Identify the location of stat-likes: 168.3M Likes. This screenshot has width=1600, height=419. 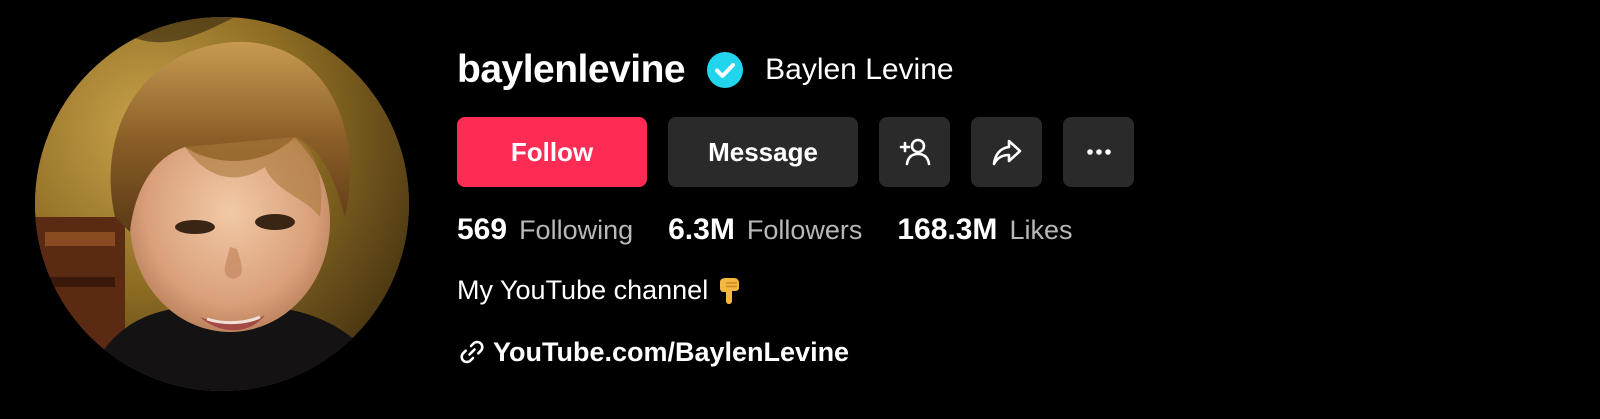
(984, 230).